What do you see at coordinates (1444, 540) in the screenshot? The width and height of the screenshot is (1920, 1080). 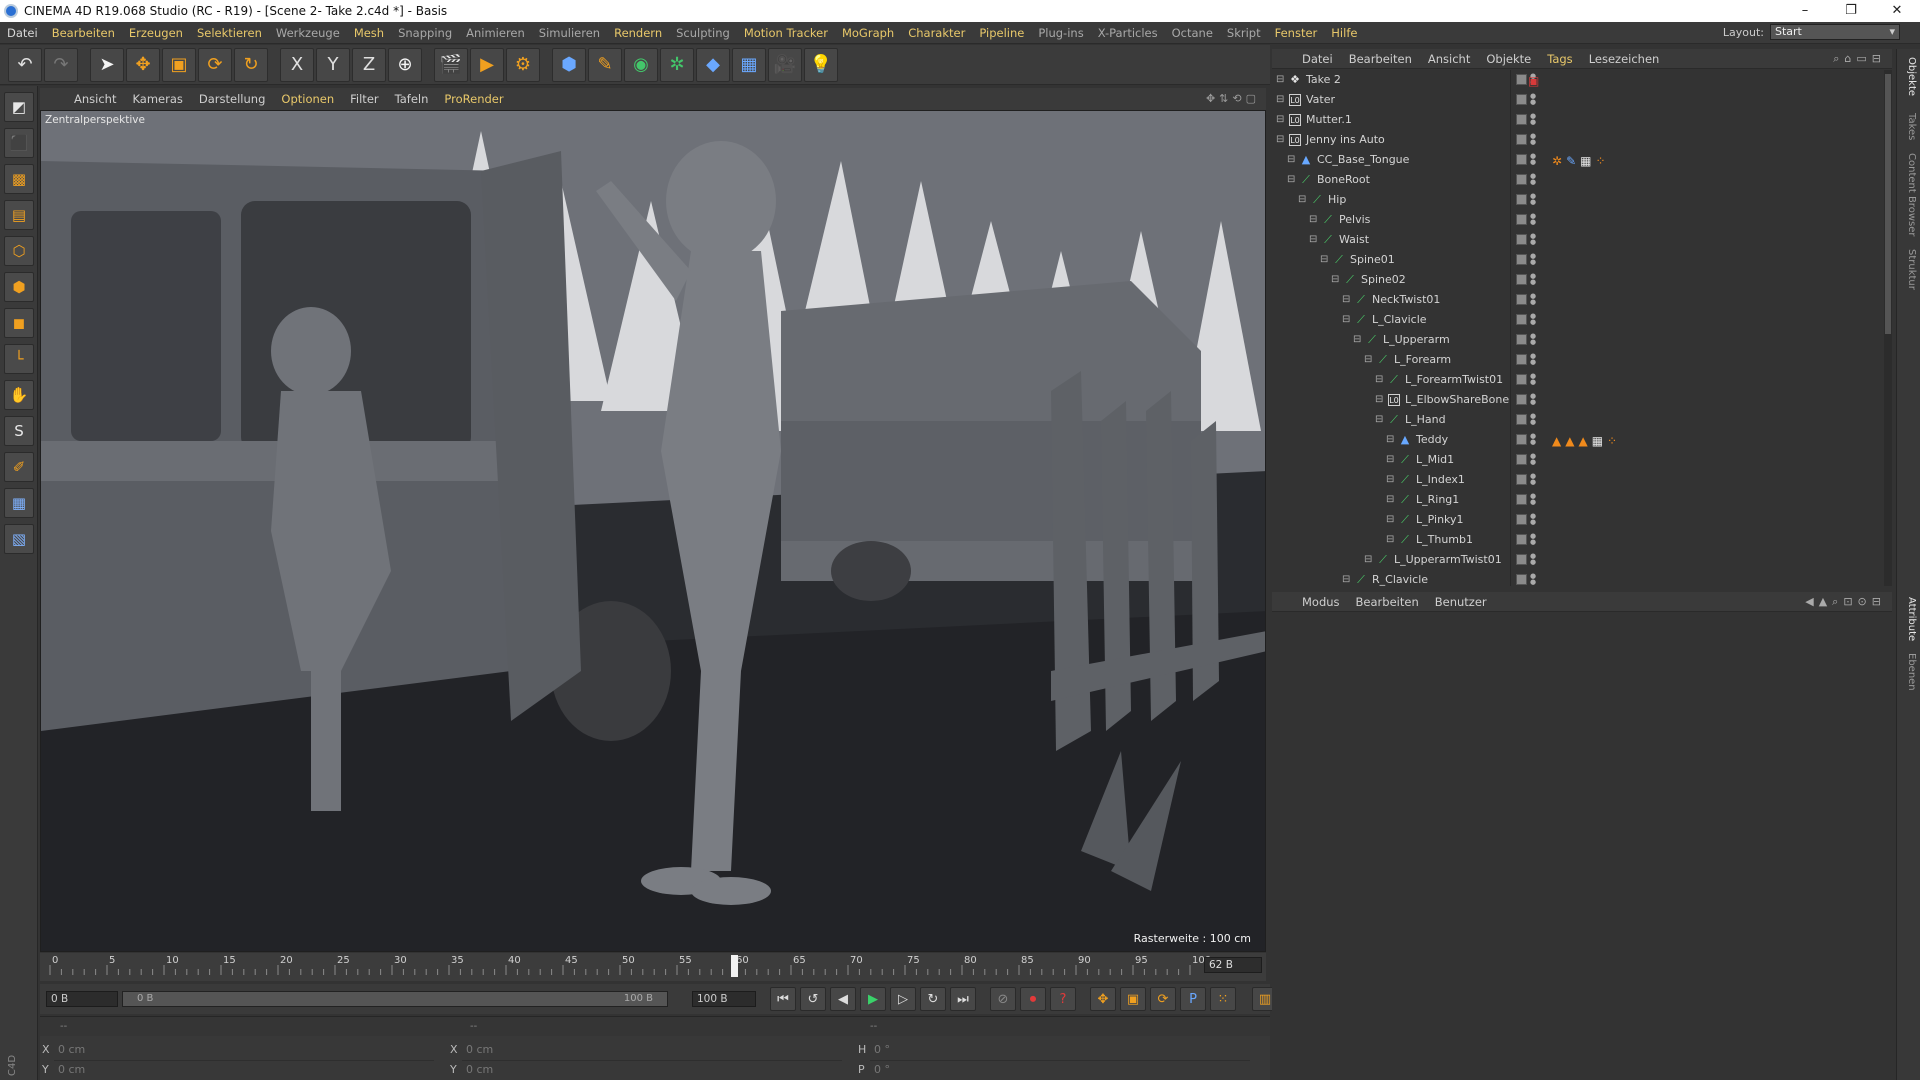 I see `object-name: L_Thumb1` at bounding box center [1444, 540].